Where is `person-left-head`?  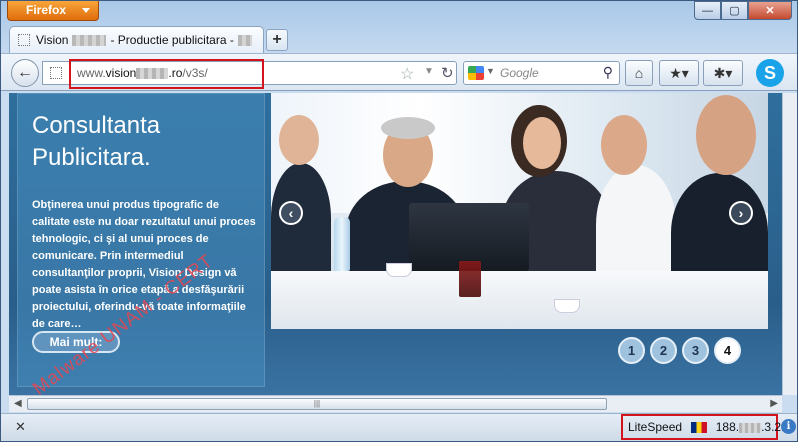 person-left-head is located at coordinates (299, 140).